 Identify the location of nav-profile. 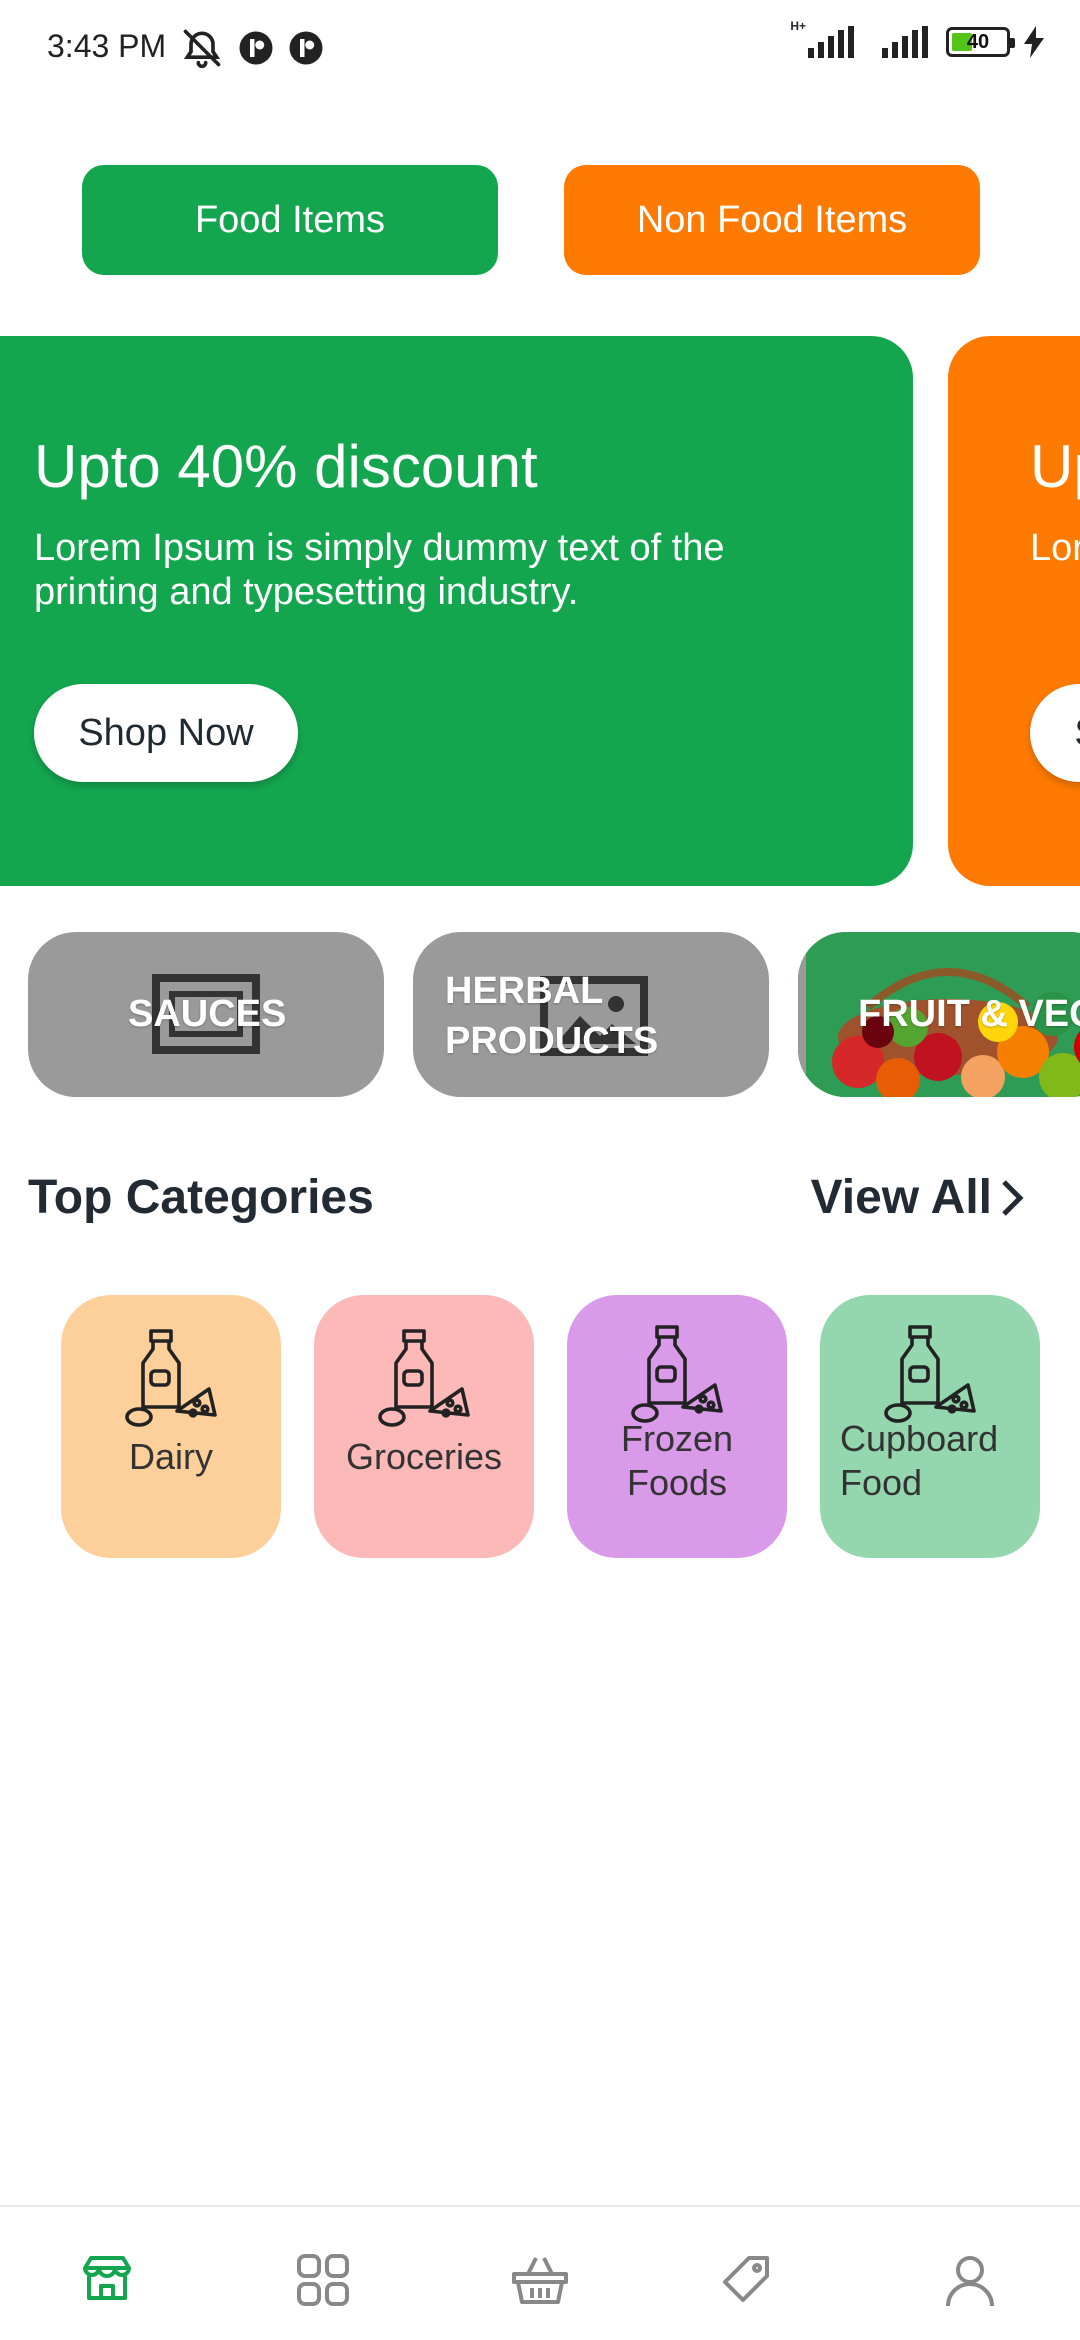
(970, 2280).